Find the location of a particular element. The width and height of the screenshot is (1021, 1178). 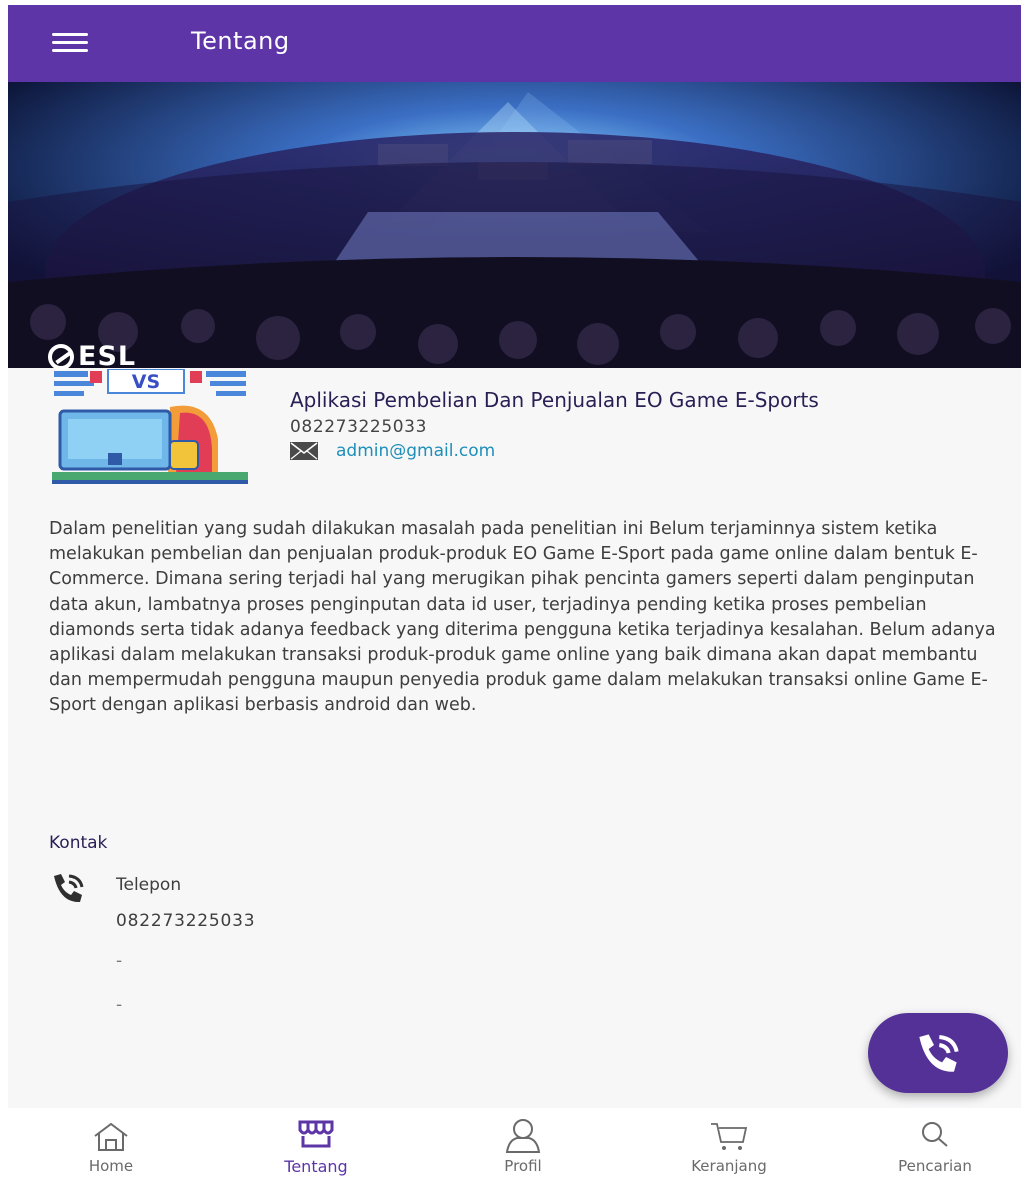

esl-logo-icon is located at coordinates (61, 357).